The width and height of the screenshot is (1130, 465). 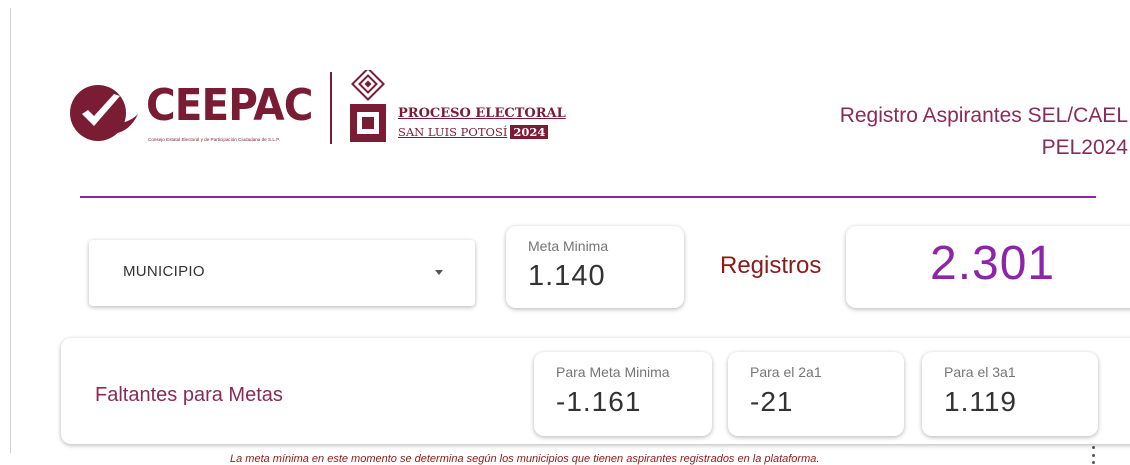 What do you see at coordinates (331, 108) in the screenshot?
I see `logo-divider` at bounding box center [331, 108].